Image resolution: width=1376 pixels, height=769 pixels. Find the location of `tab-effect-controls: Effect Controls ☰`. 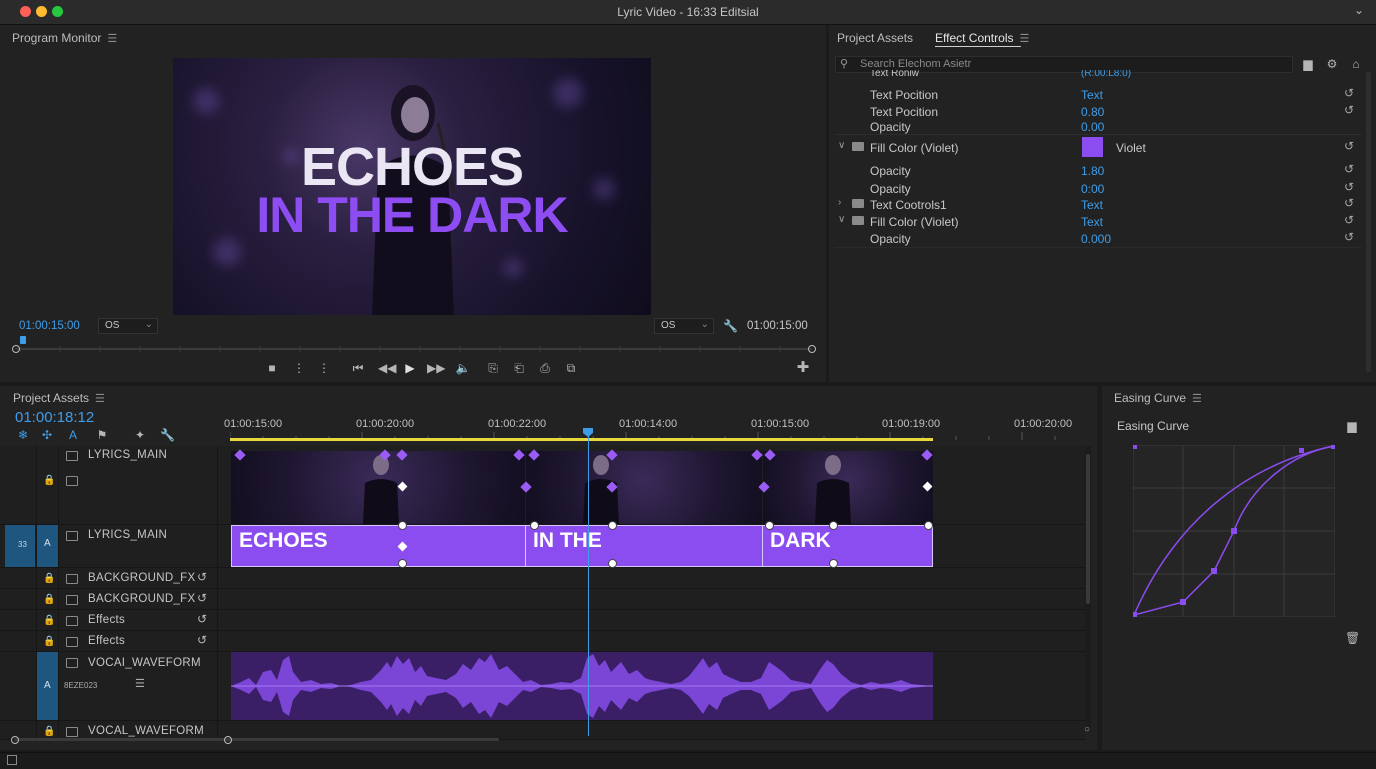

tab-effect-controls: Effect Controls ☰ is located at coordinates (982, 38).